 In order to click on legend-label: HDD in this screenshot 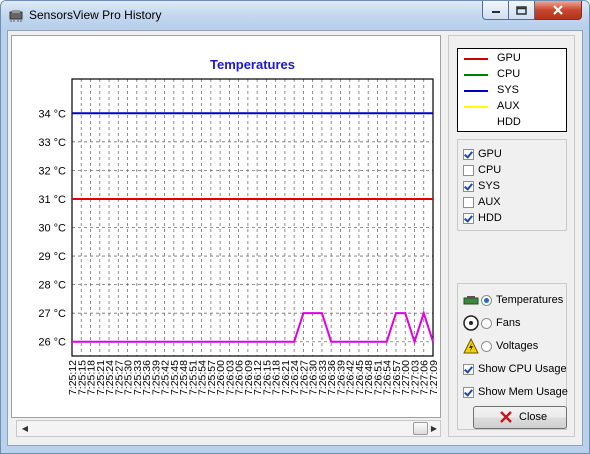, I will do `click(509, 122)`.